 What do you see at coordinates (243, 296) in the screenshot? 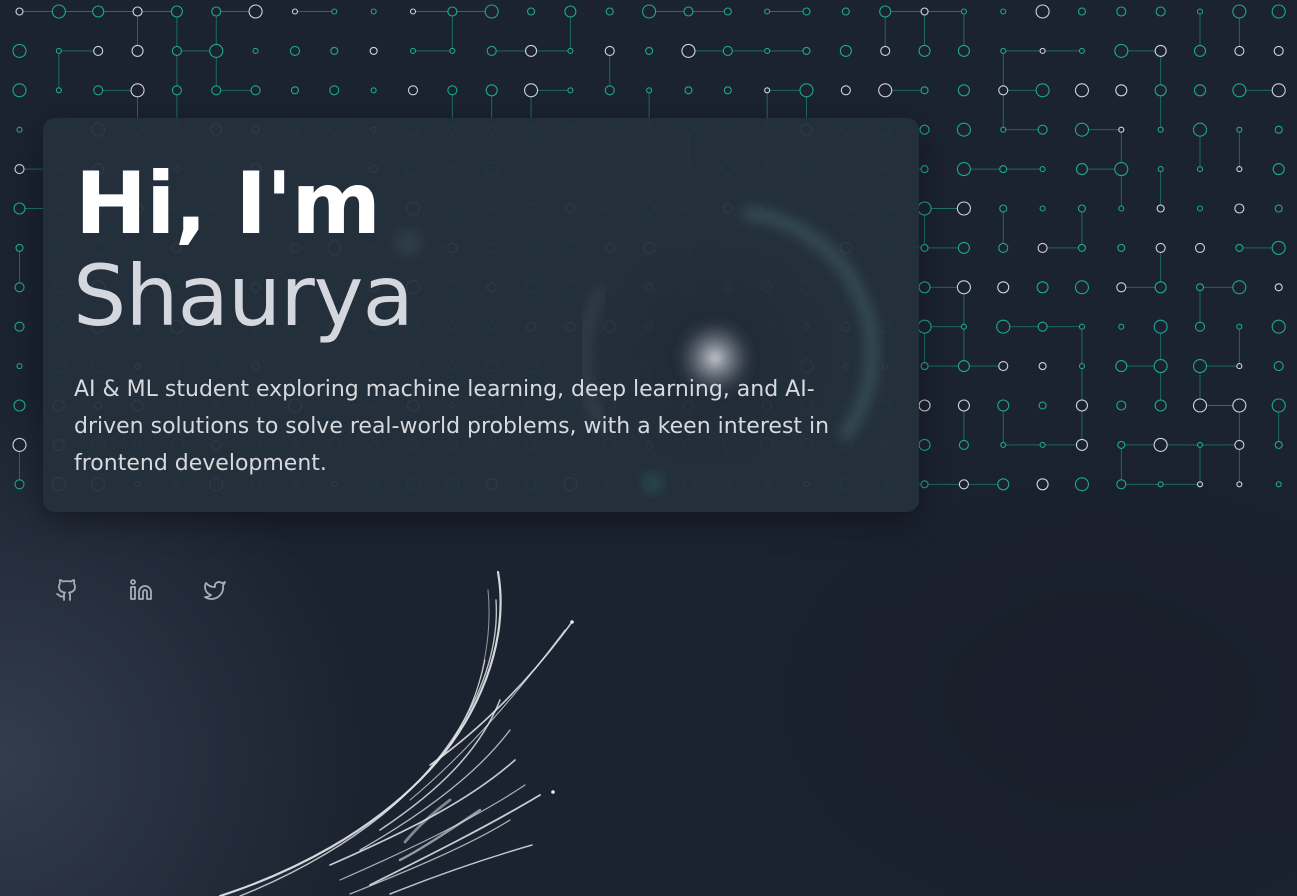
I see `hero-name: Shaurya` at bounding box center [243, 296].